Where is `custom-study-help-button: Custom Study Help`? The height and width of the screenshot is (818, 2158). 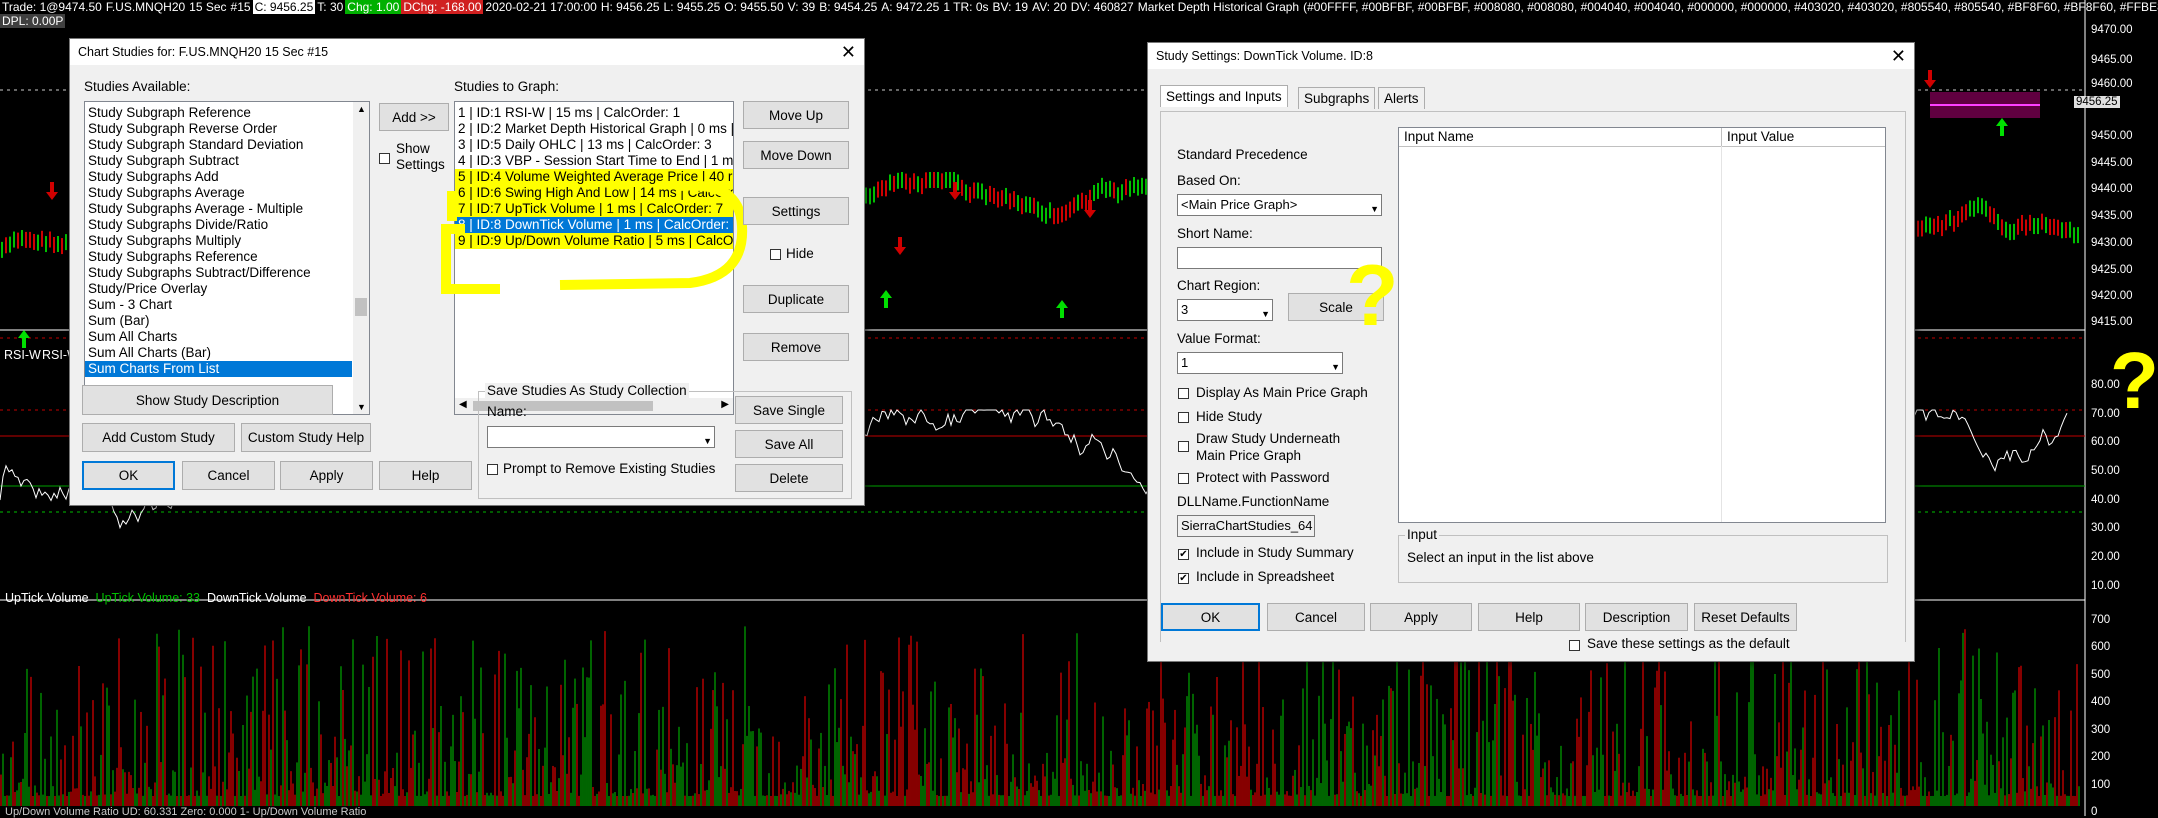
custom-study-help-button: Custom Study Help is located at coordinates (306, 437).